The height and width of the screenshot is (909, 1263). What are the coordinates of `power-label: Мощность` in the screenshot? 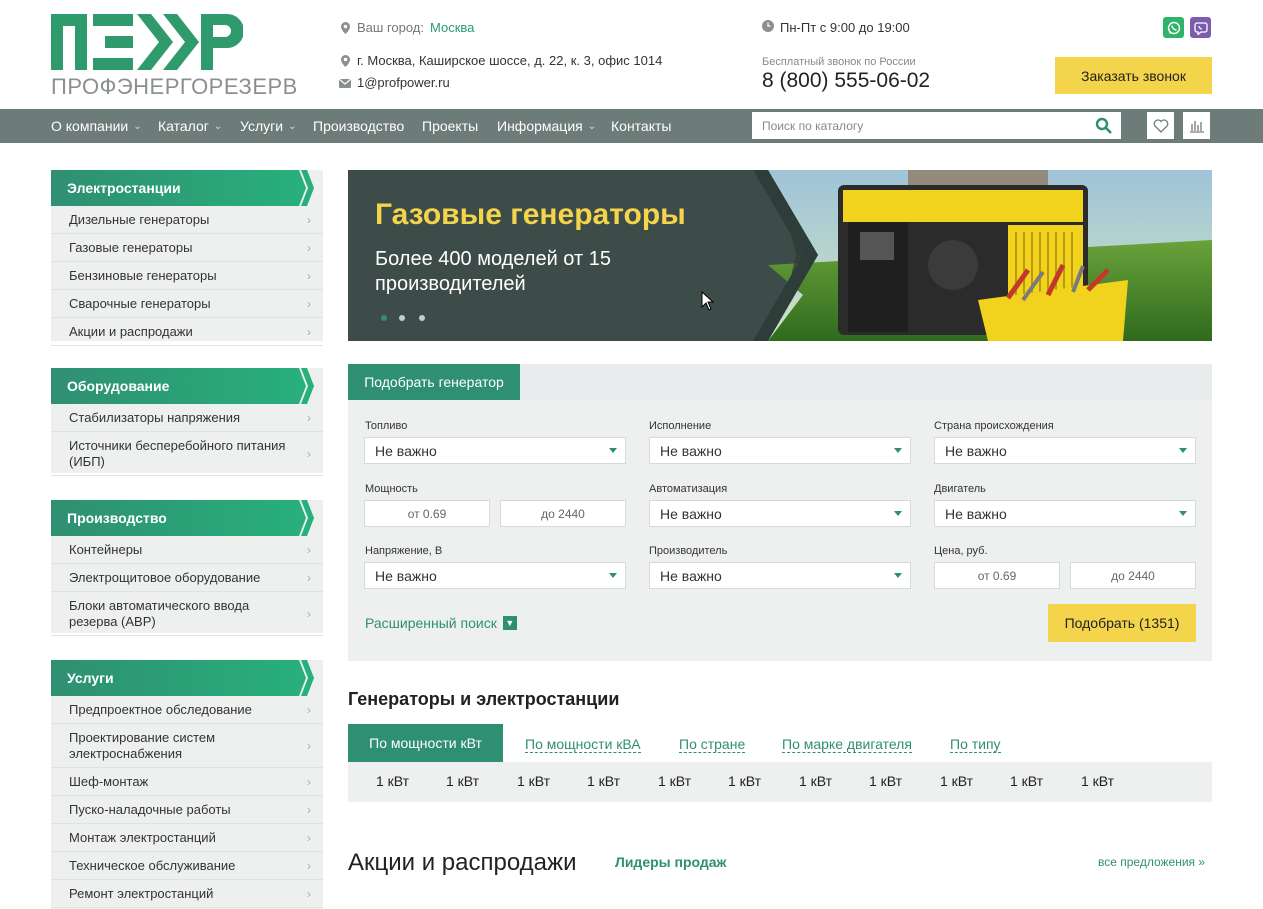 It's located at (391, 489).